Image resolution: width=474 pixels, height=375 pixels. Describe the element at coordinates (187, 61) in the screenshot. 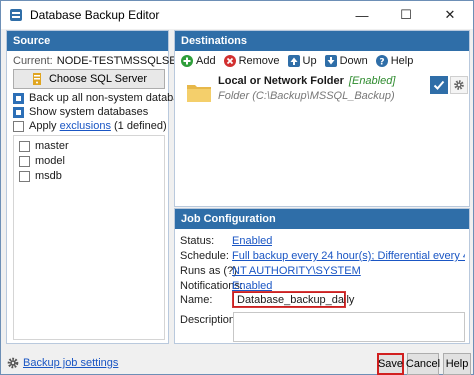

I see `add-icon` at that location.